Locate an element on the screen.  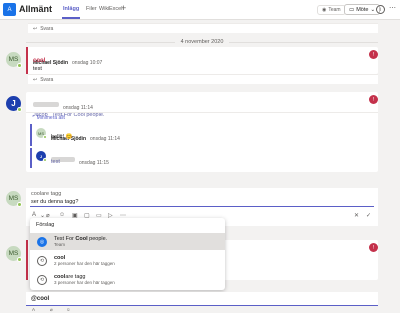
message-timestamp: onsdag 11:15 is located at coordinates (94, 163).